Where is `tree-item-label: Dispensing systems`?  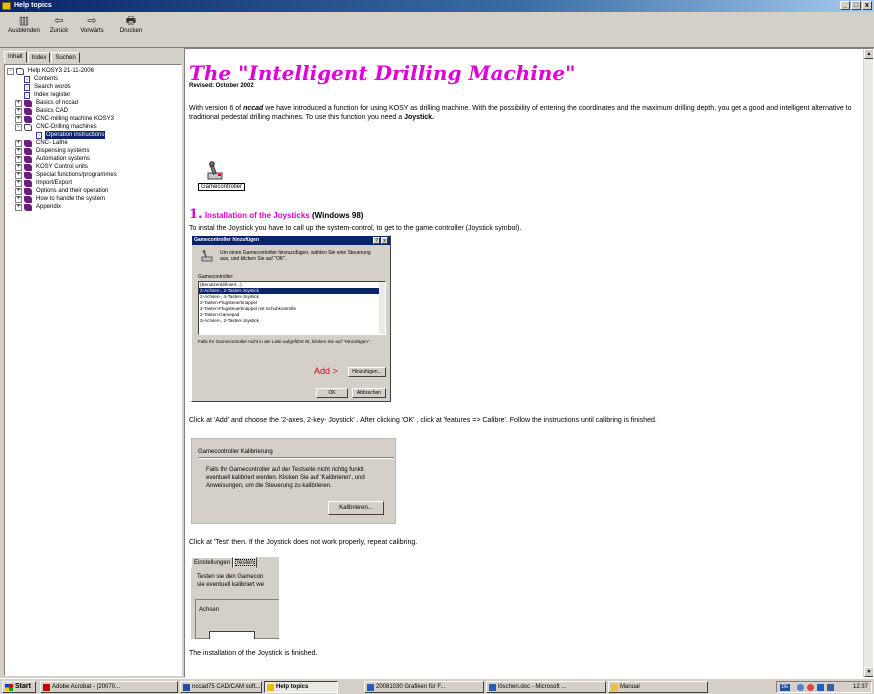 tree-item-label: Dispensing systems is located at coordinates (63, 151).